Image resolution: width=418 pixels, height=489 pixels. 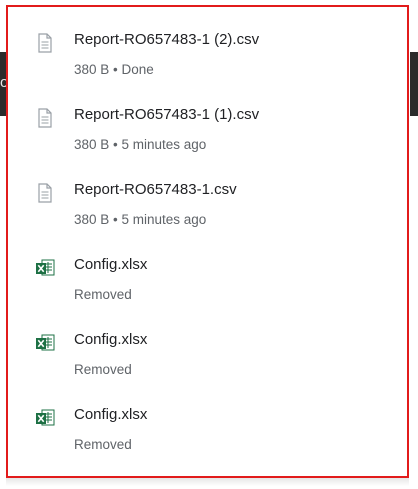 I want to click on file-name: Report-RO657483-1.csv, so click(x=155, y=190).